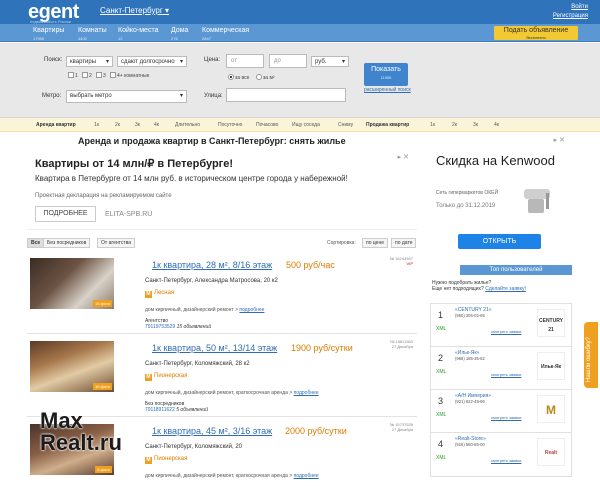 Image resolution: width=600 pixels, height=486 pixels. Describe the element at coordinates (496, 125) in the screenshot. I see `sale-link-4k: 4к` at that location.